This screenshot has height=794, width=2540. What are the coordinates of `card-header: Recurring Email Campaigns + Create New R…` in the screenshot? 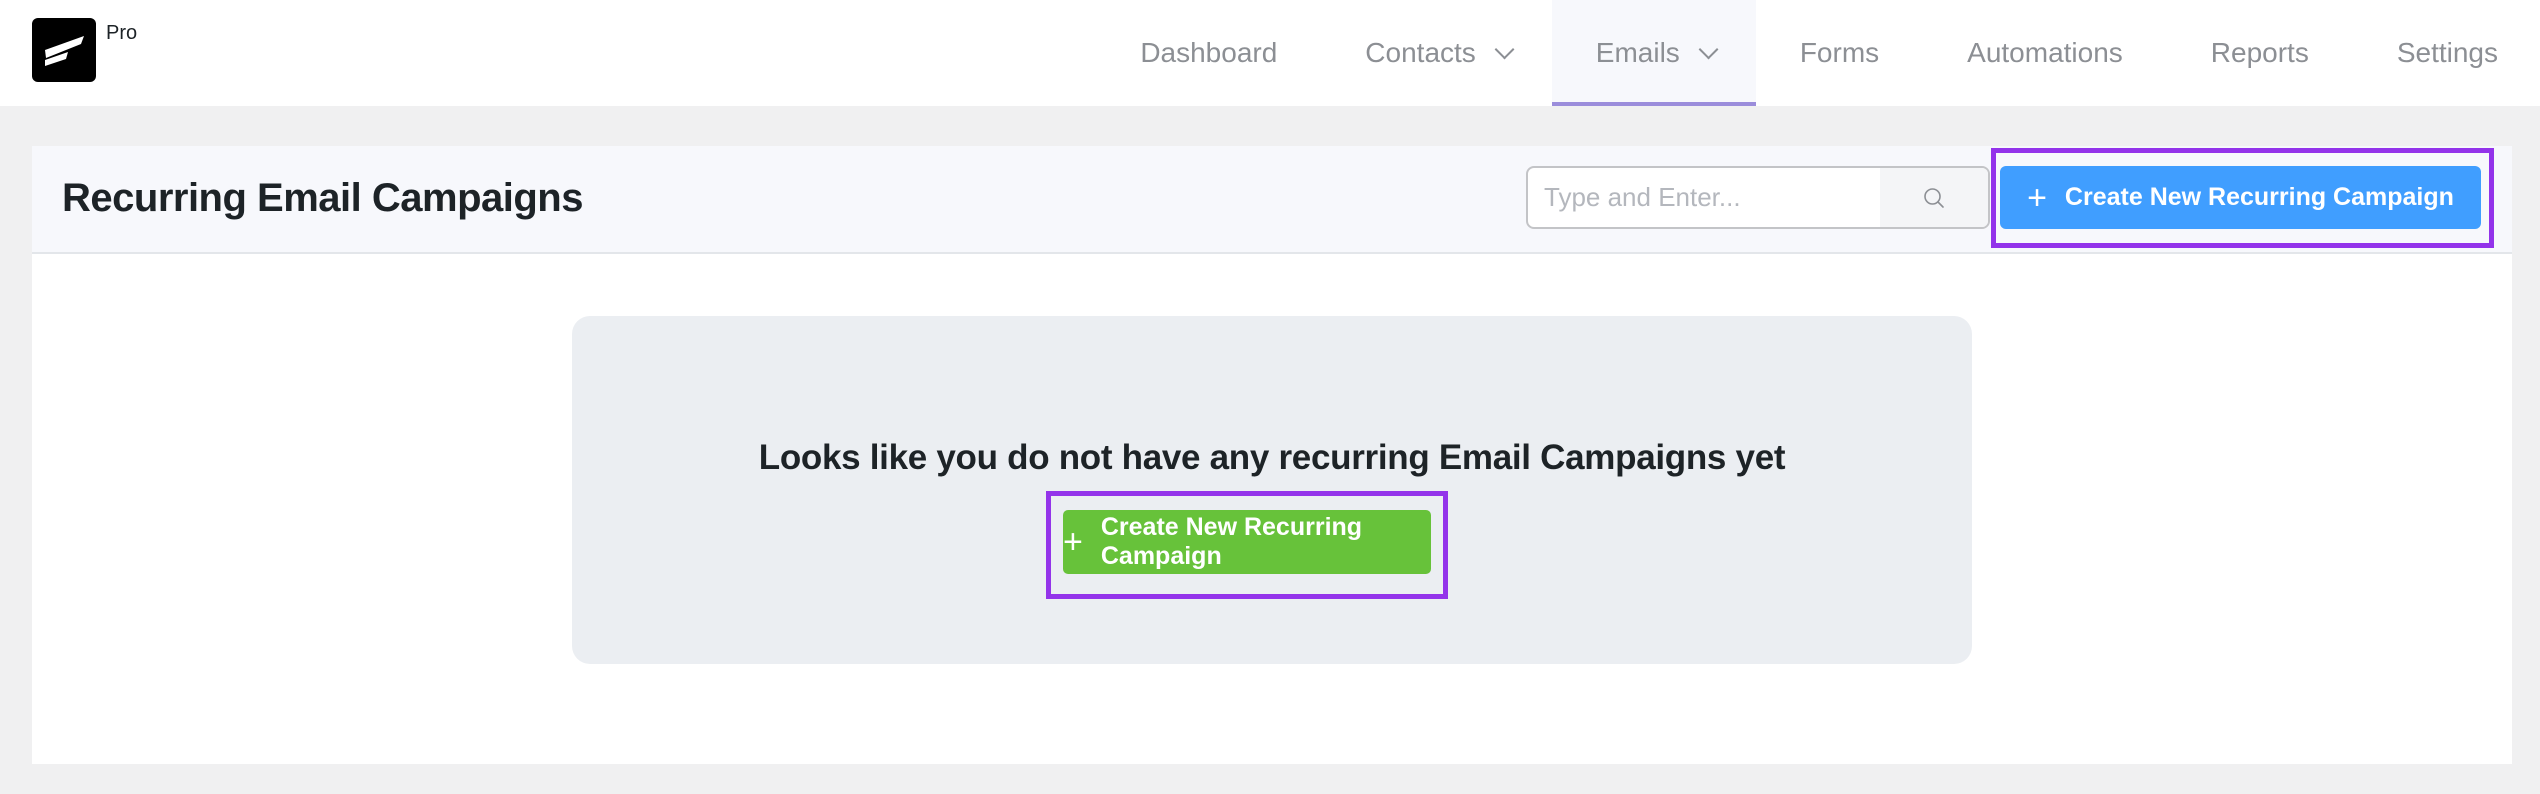 It's located at (1272, 200).